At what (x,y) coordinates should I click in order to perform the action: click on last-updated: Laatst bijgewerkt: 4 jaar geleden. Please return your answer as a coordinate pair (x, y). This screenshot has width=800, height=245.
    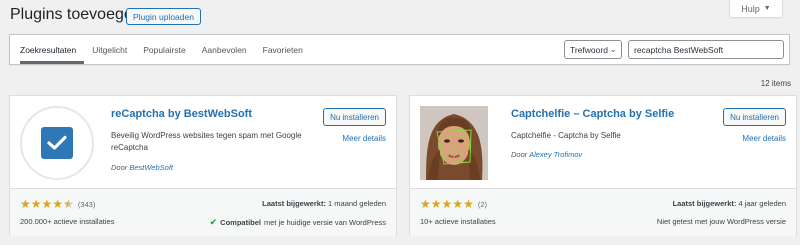
    Looking at the image, I should click on (729, 203).